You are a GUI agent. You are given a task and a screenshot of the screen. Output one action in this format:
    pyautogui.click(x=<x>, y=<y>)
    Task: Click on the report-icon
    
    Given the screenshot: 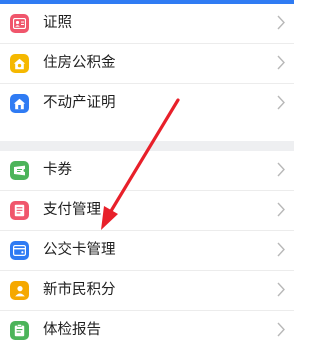 What is the action you would take?
    pyautogui.click(x=19, y=330)
    